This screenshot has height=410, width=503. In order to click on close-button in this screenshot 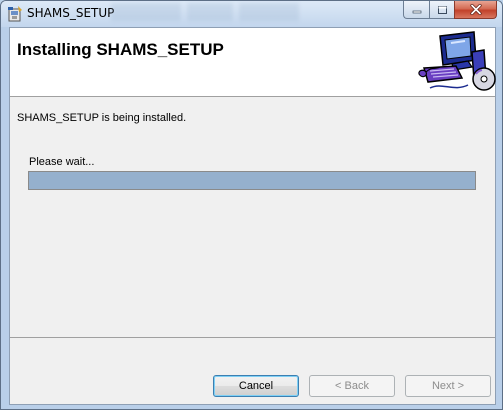, I will do `click(475, 10)`.